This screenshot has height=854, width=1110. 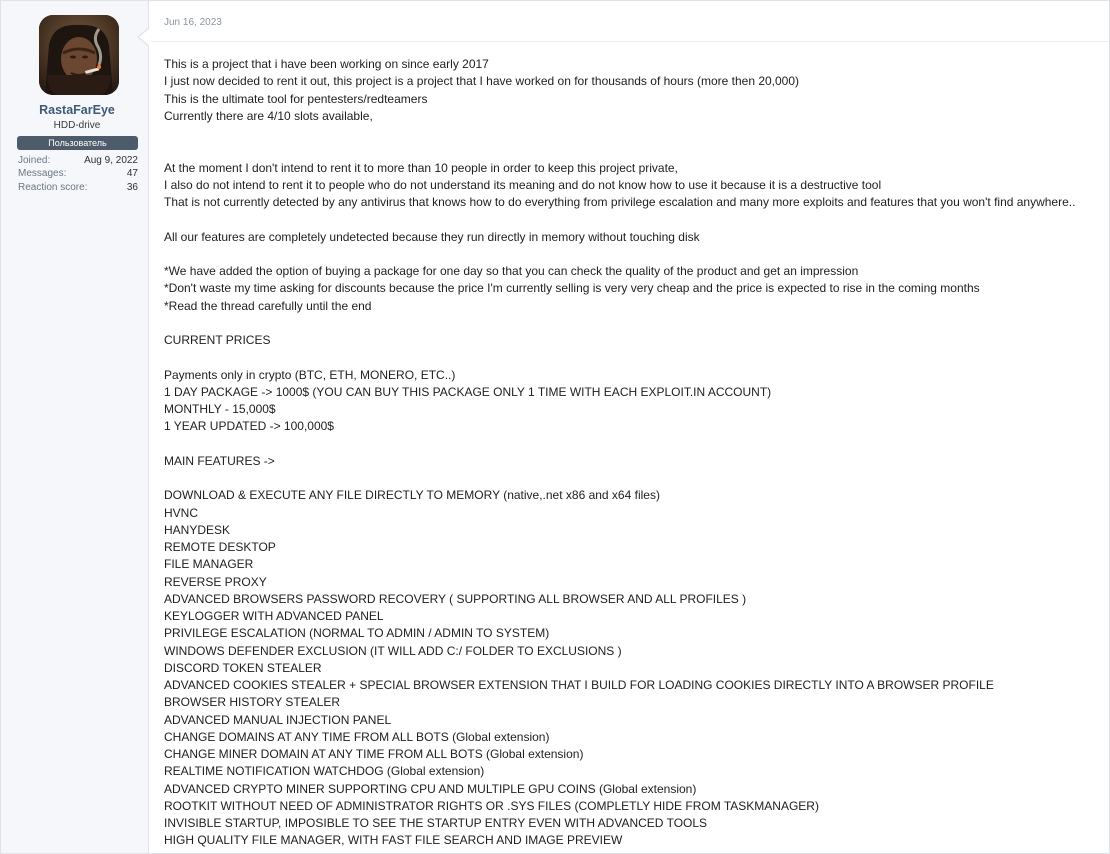 I want to click on post-text-line: REMOTE DESKTOP, so click(x=220, y=547).